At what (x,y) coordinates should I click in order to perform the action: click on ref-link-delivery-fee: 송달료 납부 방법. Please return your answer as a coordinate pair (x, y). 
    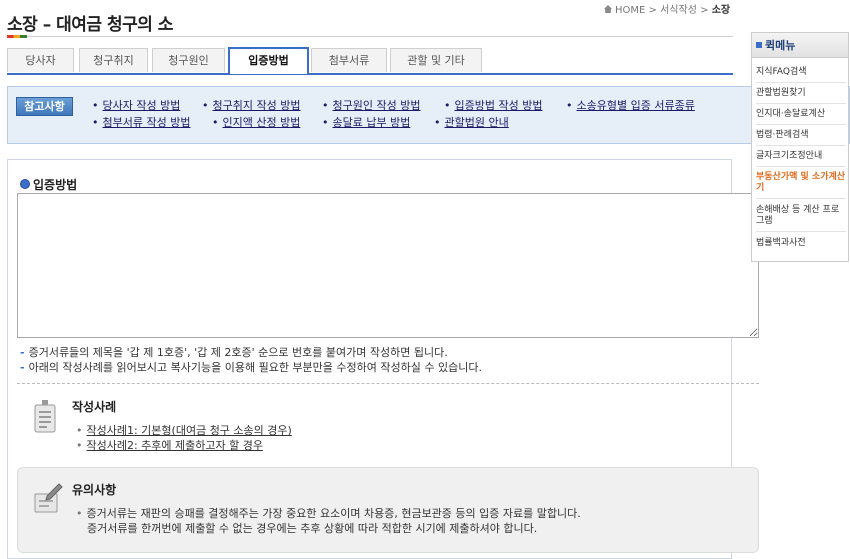
    Looking at the image, I should click on (366, 122).